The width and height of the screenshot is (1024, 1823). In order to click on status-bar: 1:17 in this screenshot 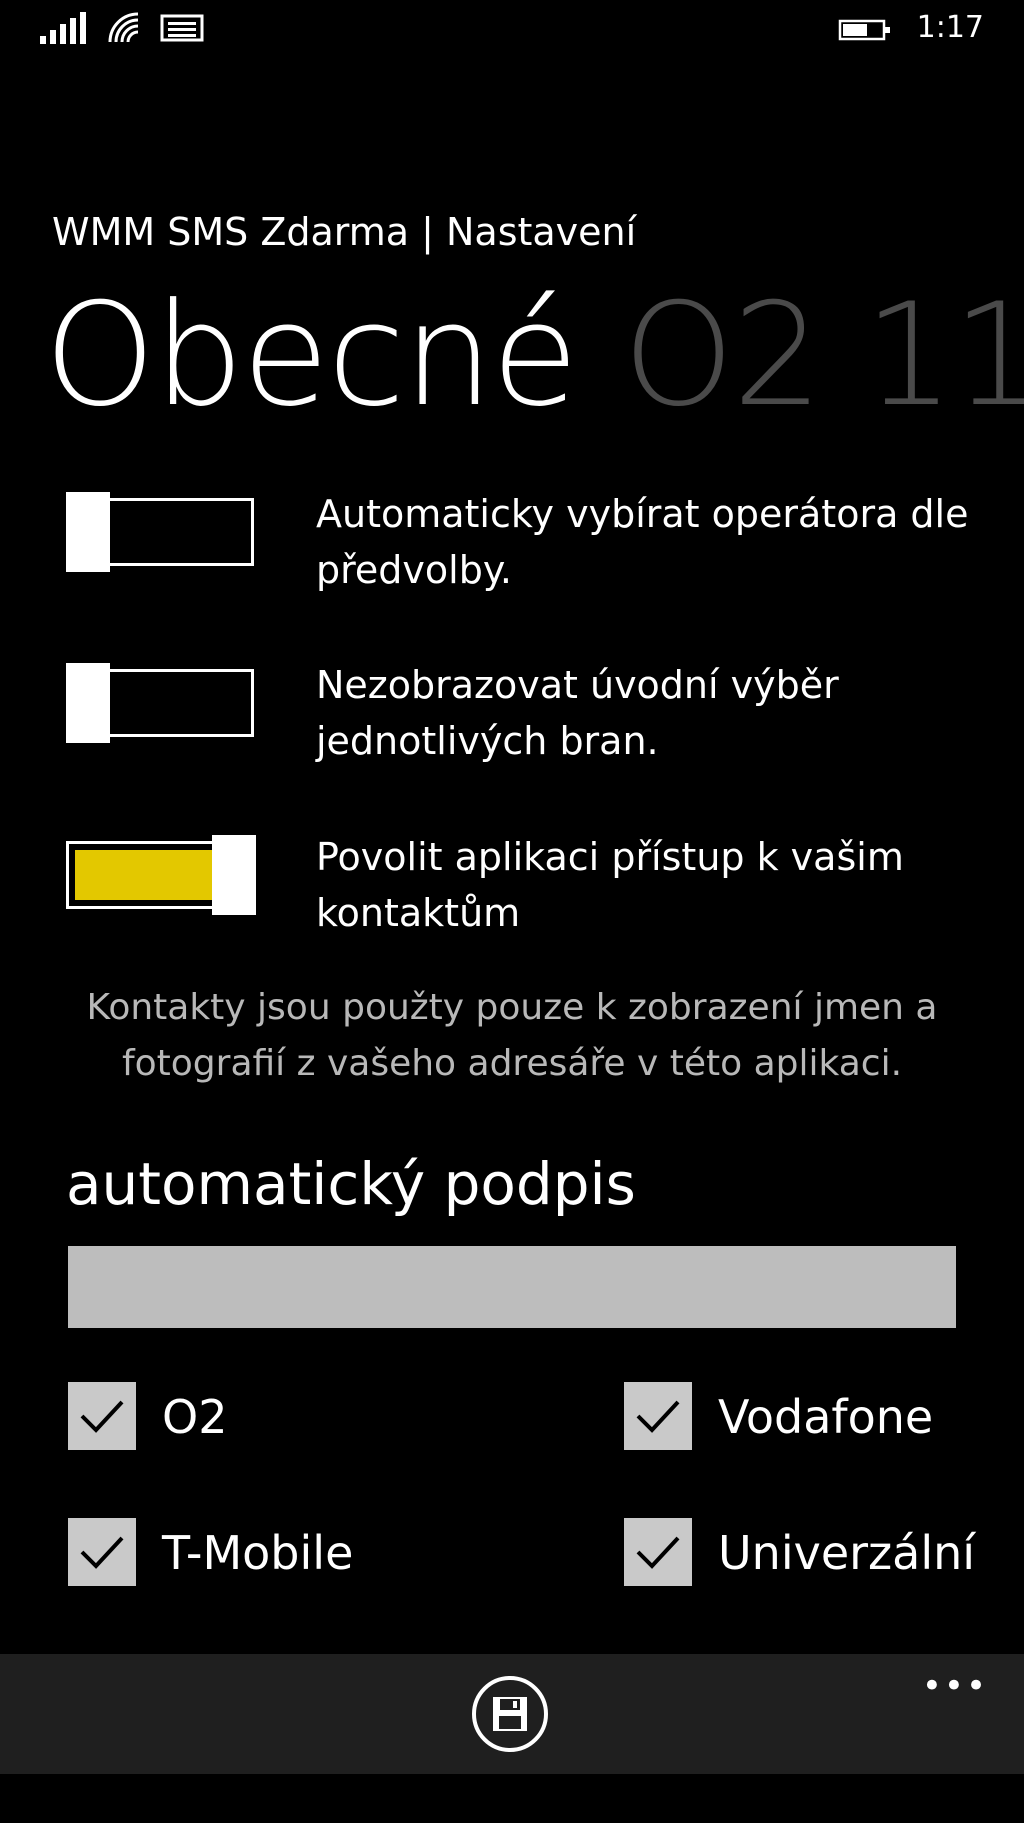, I will do `click(512, 30)`.